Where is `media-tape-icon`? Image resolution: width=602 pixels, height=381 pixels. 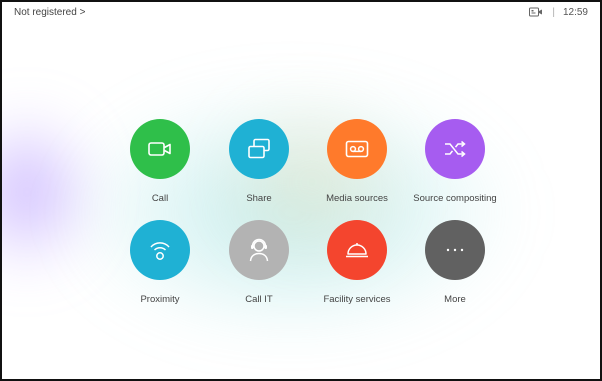 media-tape-icon is located at coordinates (357, 149).